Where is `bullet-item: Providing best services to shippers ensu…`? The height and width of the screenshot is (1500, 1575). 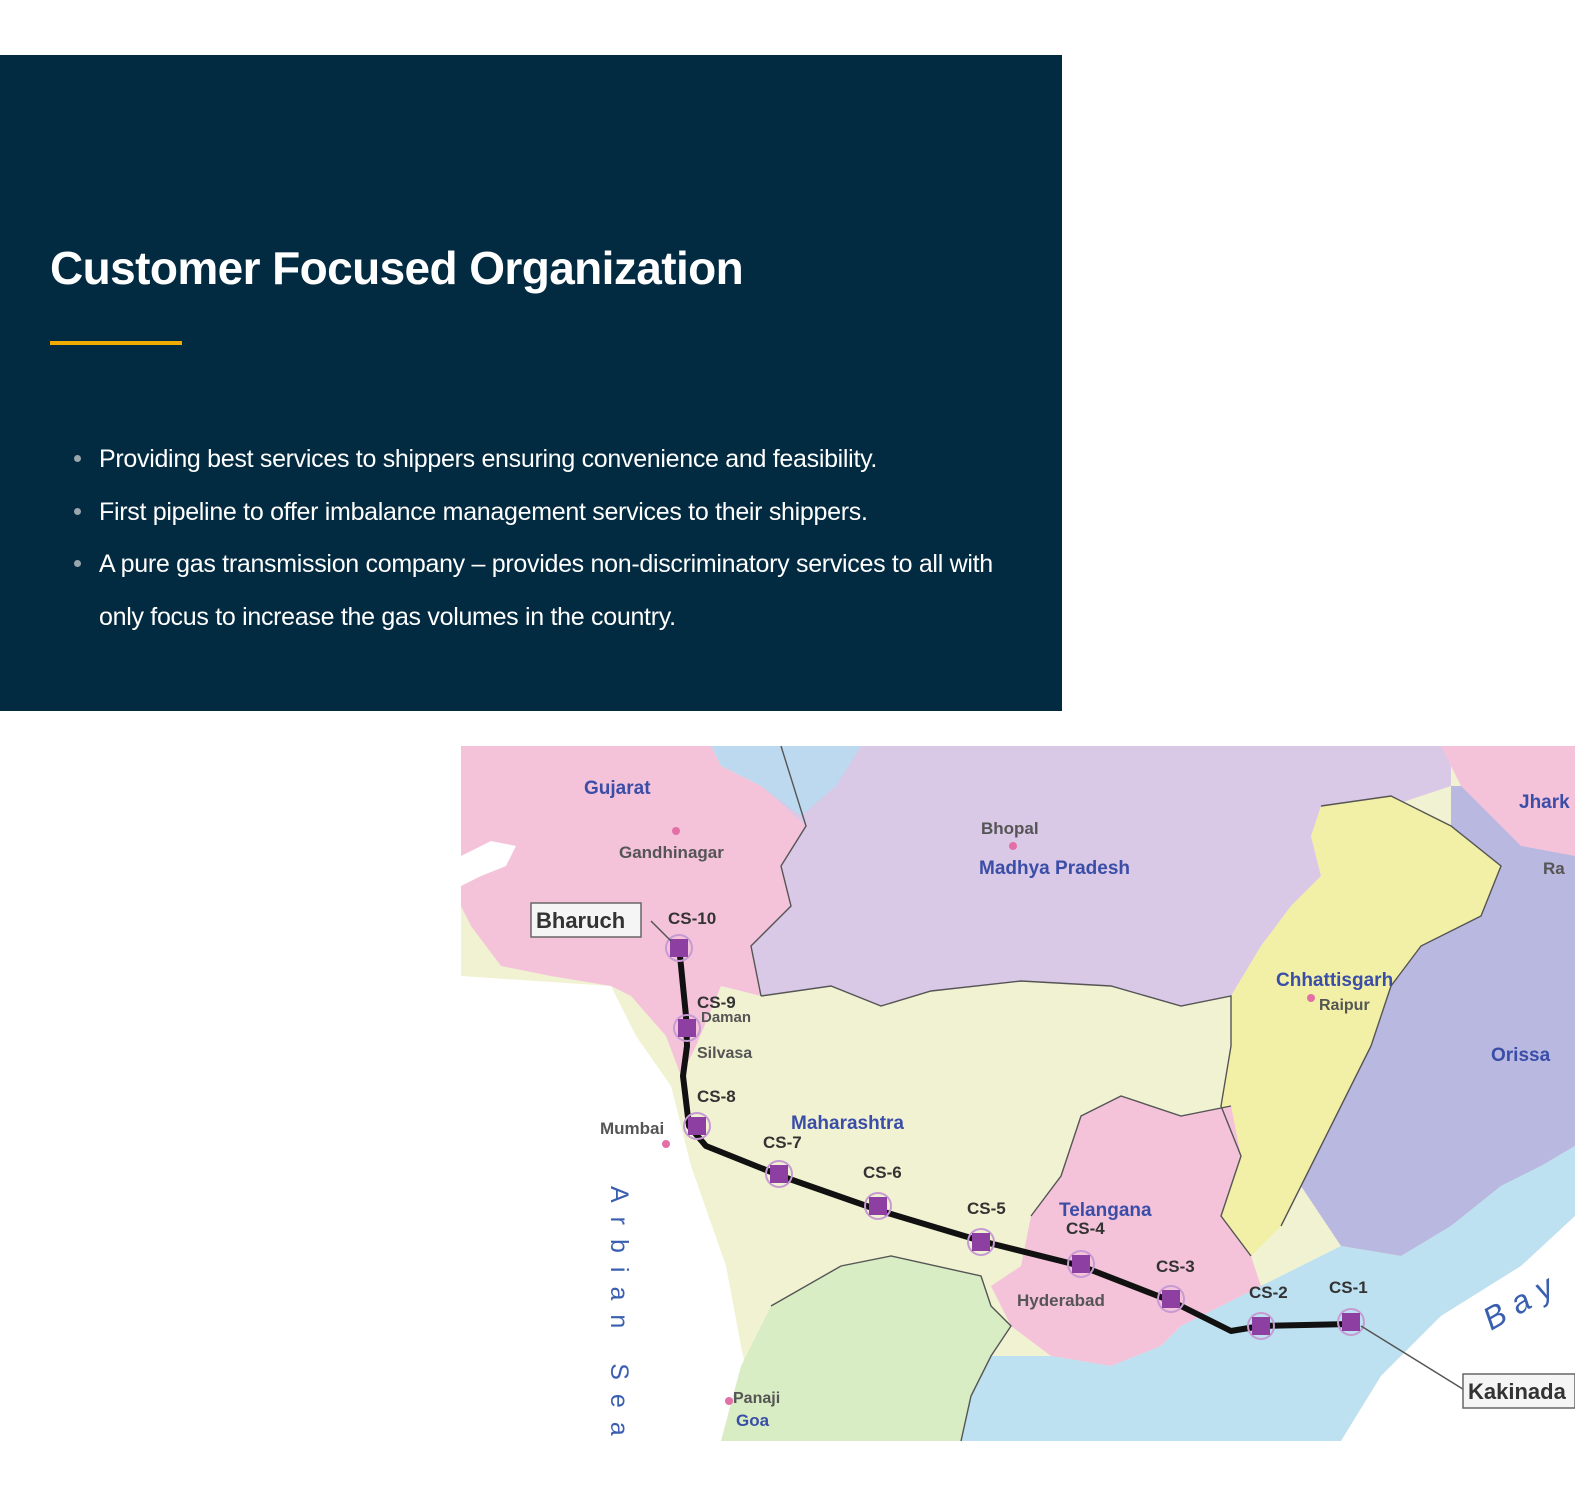 bullet-item: Providing best services to shippers ensu… is located at coordinates (540, 459).